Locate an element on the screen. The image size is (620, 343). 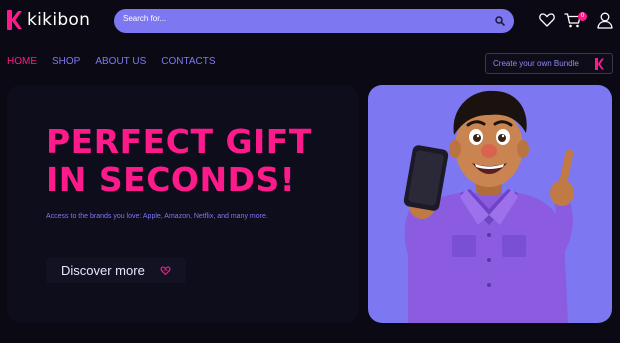
hero-title-line-2: IN SECONDS! is located at coordinates (171, 179).